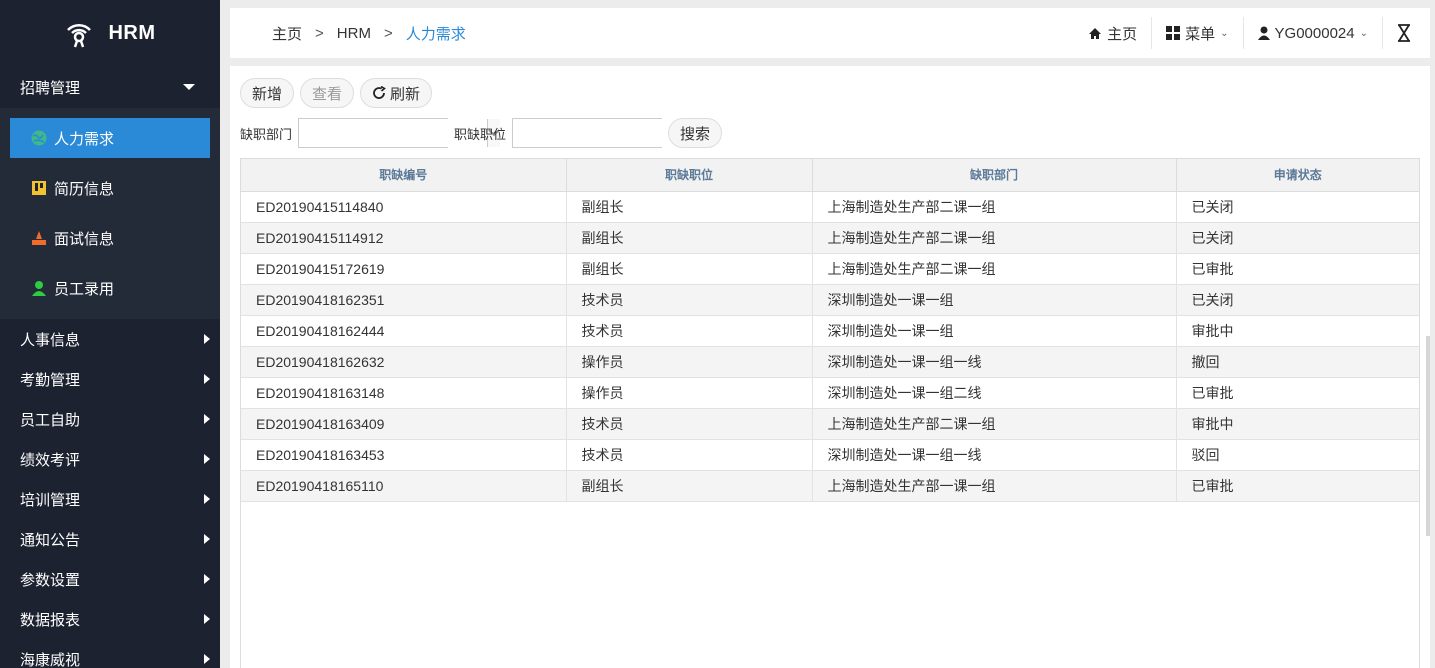 The width and height of the screenshot is (1435, 668). Describe the element at coordinates (110, 379) in the screenshot. I see `sidebar-item-attendance: 考勤管理` at that location.